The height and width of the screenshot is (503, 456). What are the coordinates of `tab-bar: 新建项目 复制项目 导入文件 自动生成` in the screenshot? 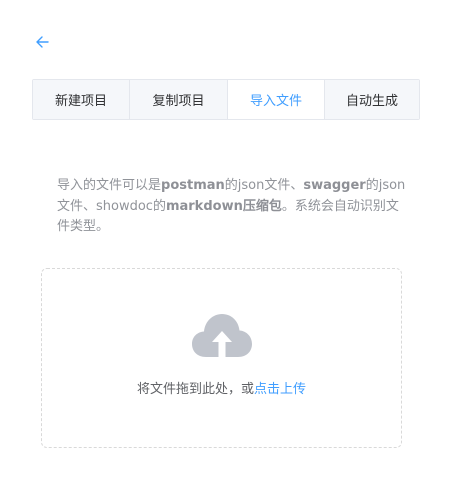 It's located at (226, 99).